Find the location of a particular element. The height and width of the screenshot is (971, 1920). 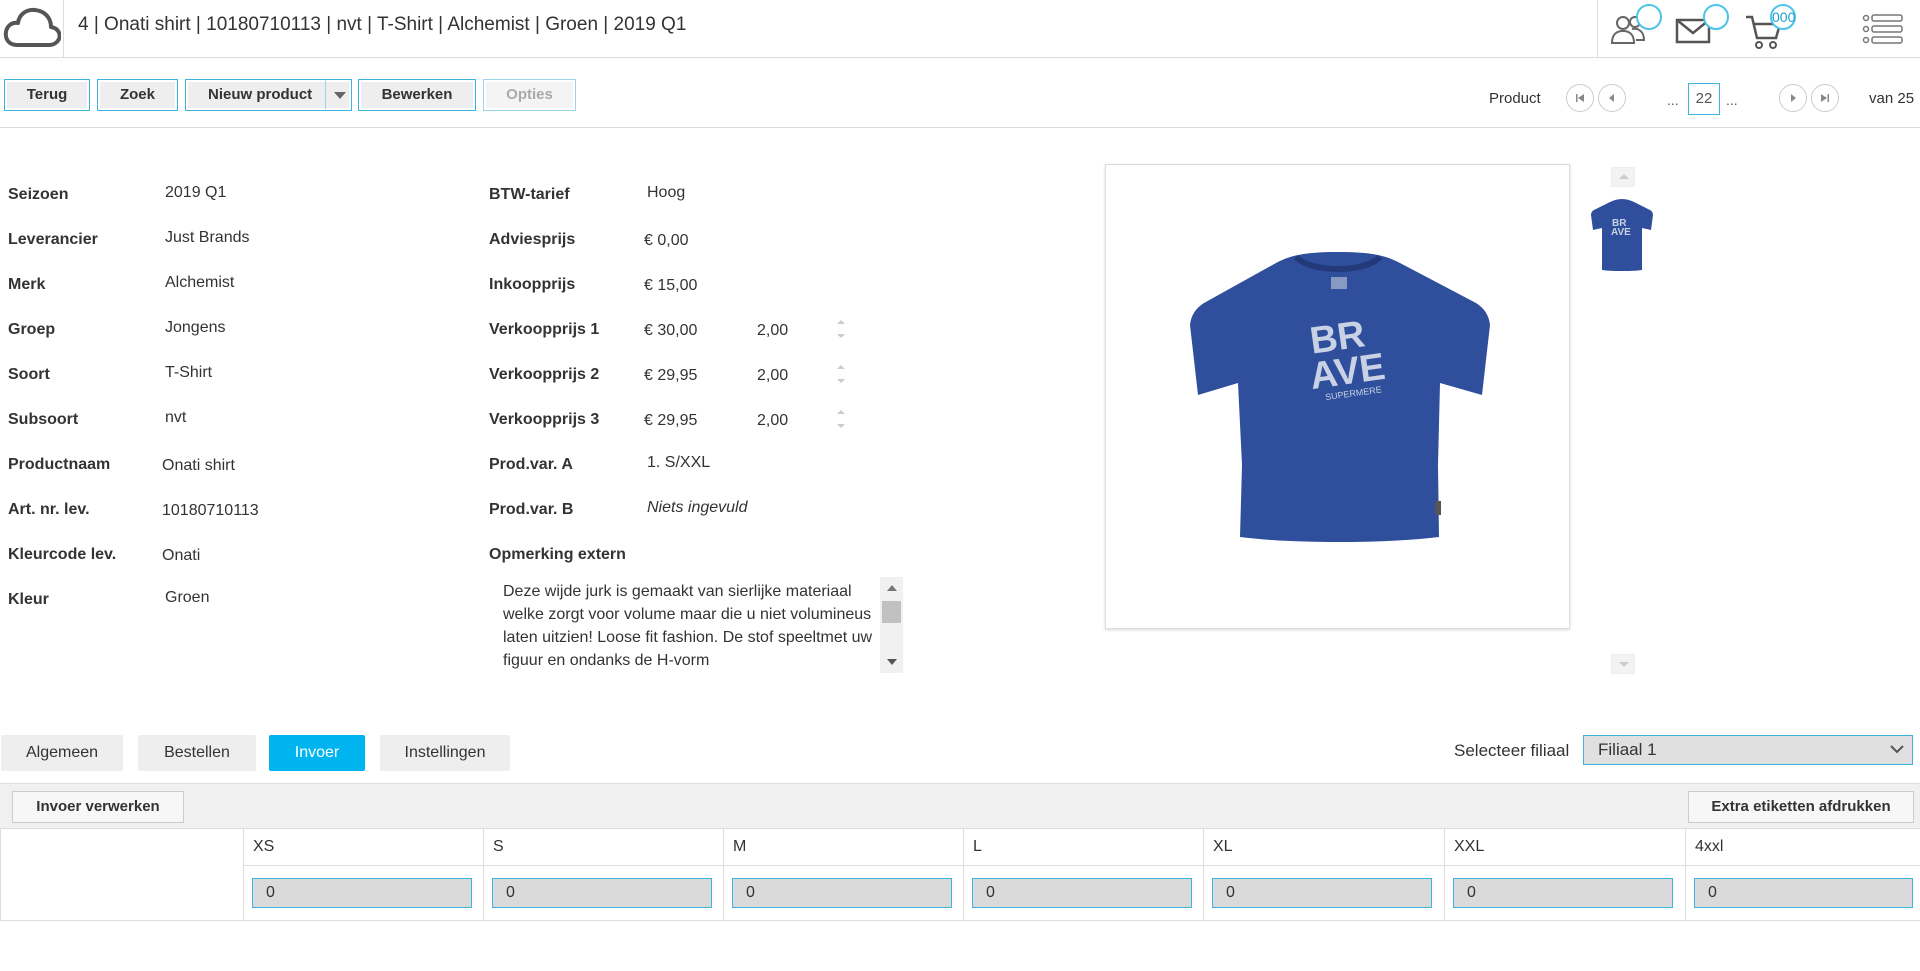

factor-verkoopprijs-1: 2,00 is located at coordinates (772, 331).